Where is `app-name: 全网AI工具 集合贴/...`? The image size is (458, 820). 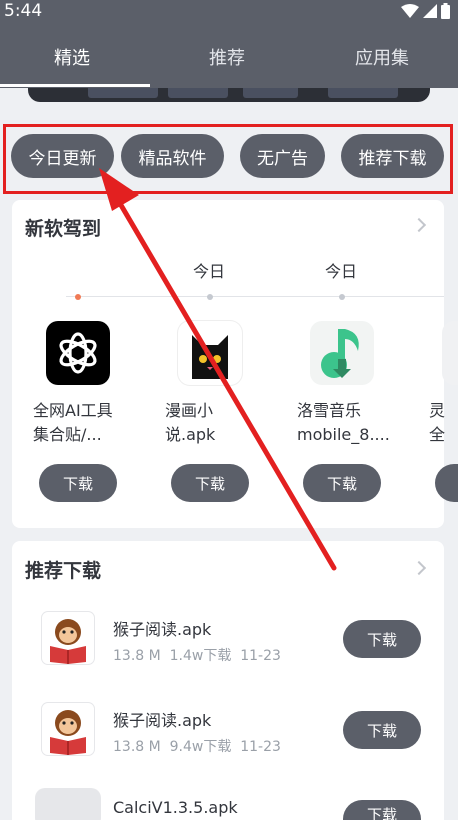 app-name: 全网AI工具 集合贴/... is located at coordinates (83, 423).